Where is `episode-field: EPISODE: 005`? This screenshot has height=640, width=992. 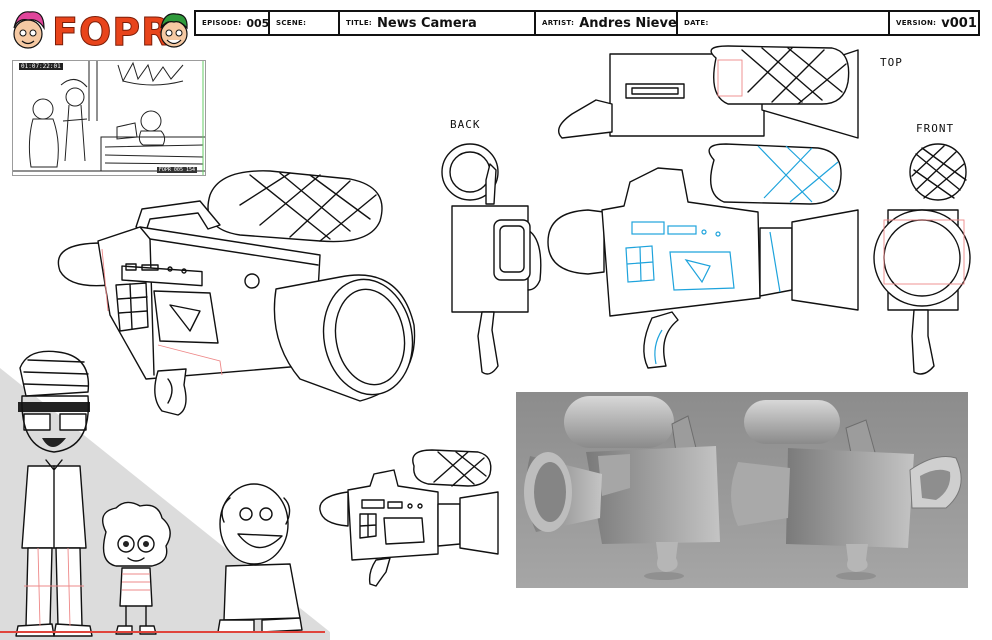 episode-field: EPISODE: 005 is located at coordinates (233, 23).